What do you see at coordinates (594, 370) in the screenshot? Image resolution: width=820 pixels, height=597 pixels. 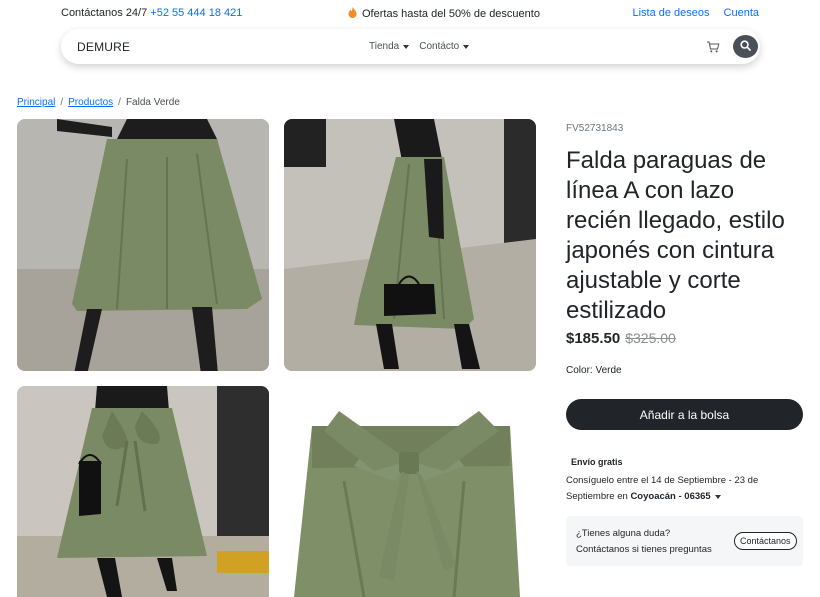 I see `product-color: Color: Verde` at bounding box center [594, 370].